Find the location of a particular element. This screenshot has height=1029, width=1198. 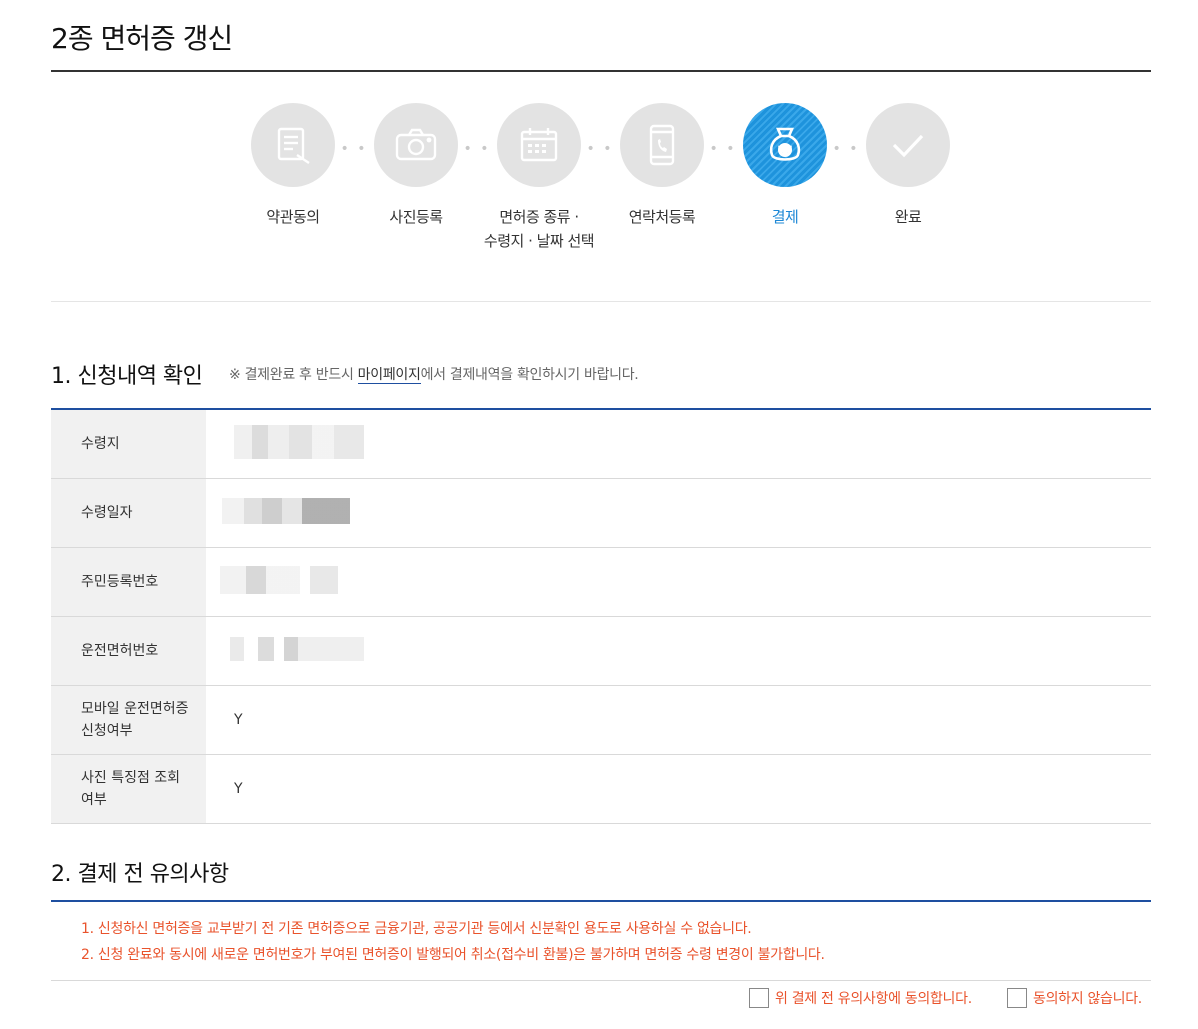

step-complete: 완료 is located at coordinates (908, 166).